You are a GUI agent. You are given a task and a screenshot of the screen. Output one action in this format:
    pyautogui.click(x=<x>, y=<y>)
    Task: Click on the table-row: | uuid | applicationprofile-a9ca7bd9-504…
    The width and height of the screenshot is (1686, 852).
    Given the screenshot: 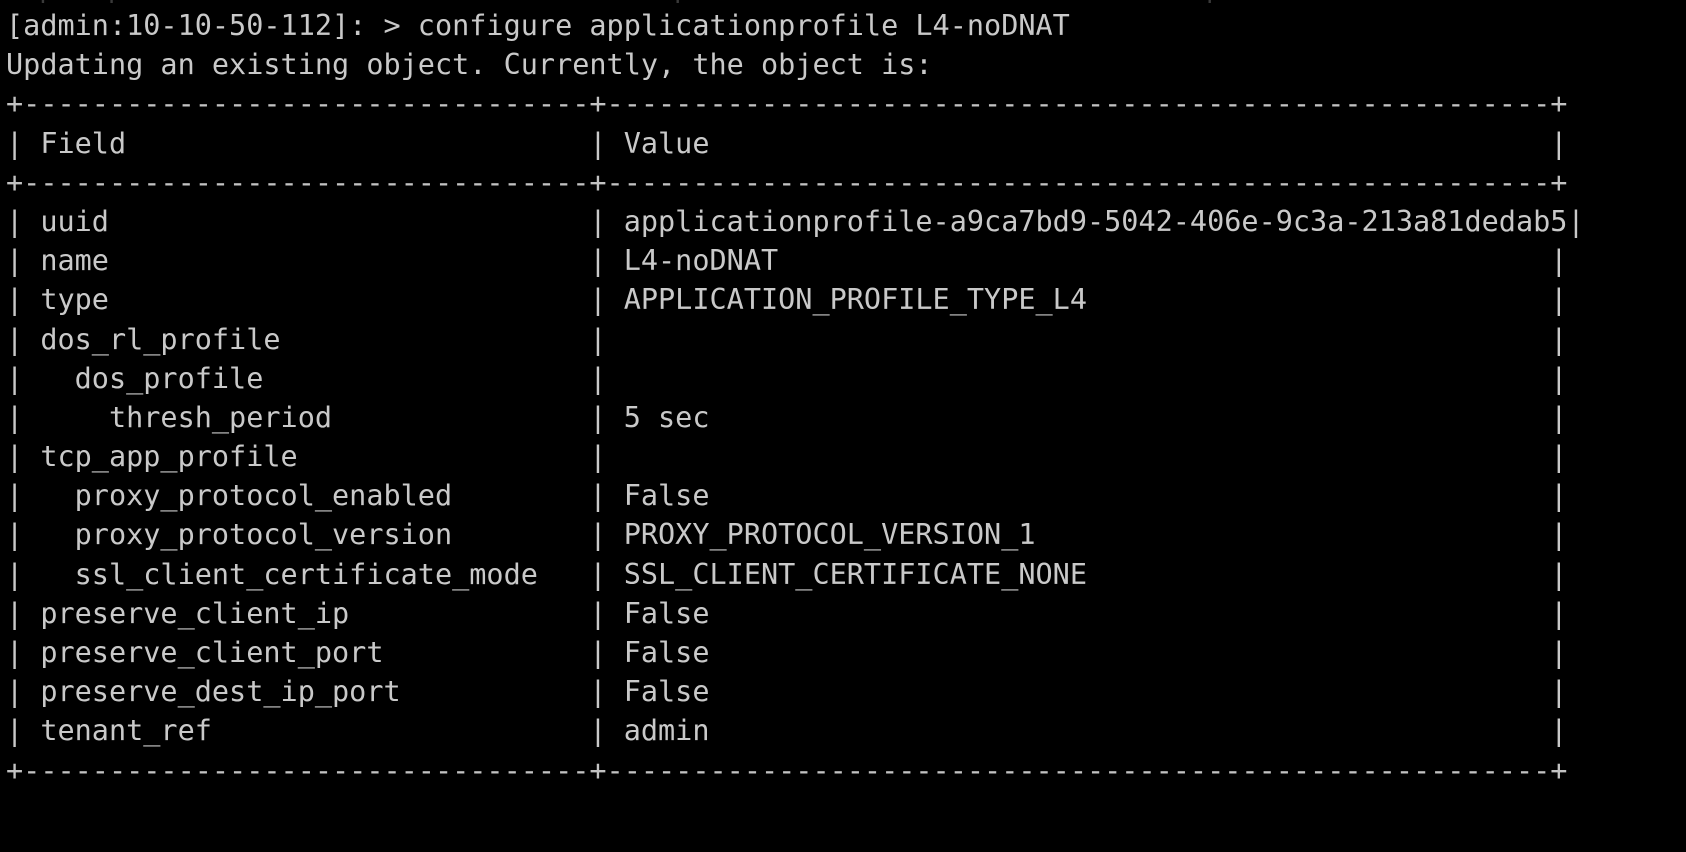 What is the action you would take?
    pyautogui.click(x=795, y=221)
    